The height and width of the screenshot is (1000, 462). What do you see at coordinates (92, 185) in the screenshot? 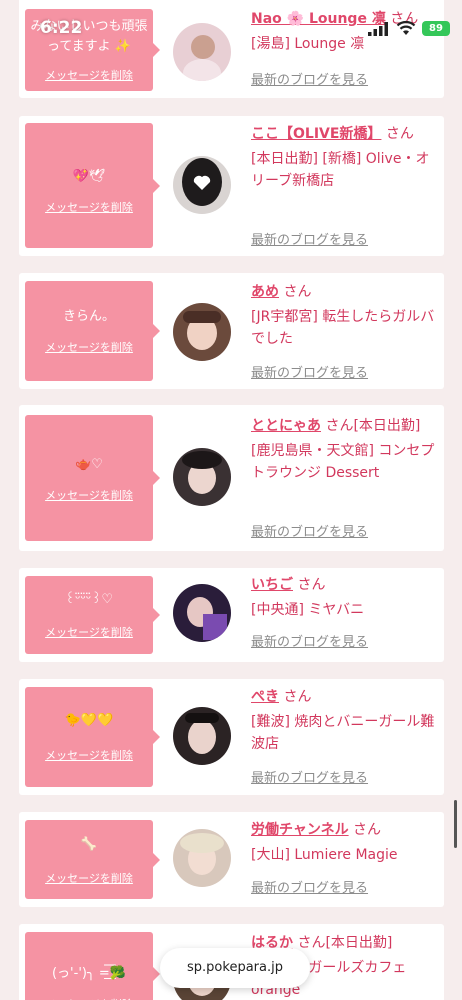
I see `message-bubble: 💖🕊 メッセージを削除` at bounding box center [92, 185].